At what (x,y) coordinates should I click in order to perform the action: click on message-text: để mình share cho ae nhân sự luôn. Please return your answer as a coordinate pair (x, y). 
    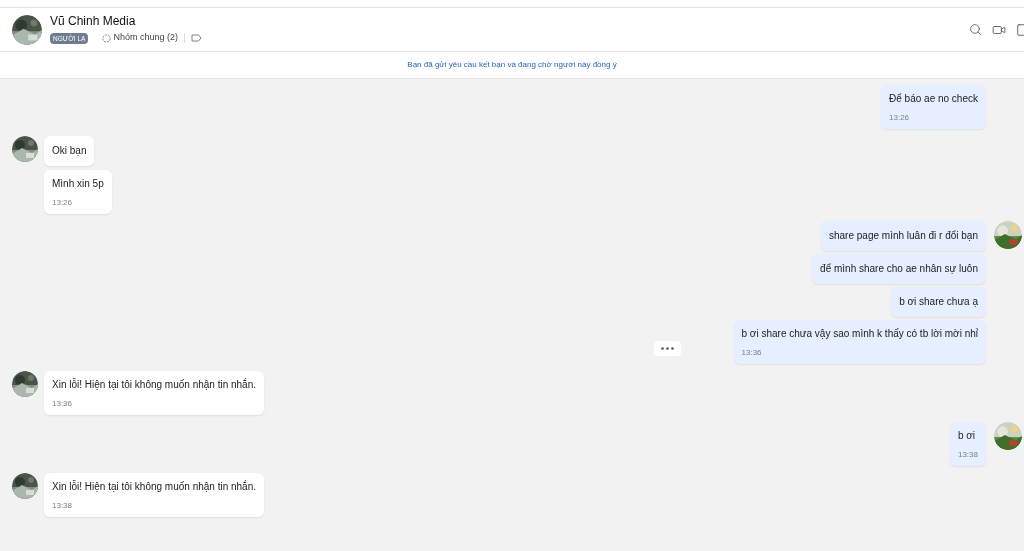
    Looking at the image, I should click on (899, 269).